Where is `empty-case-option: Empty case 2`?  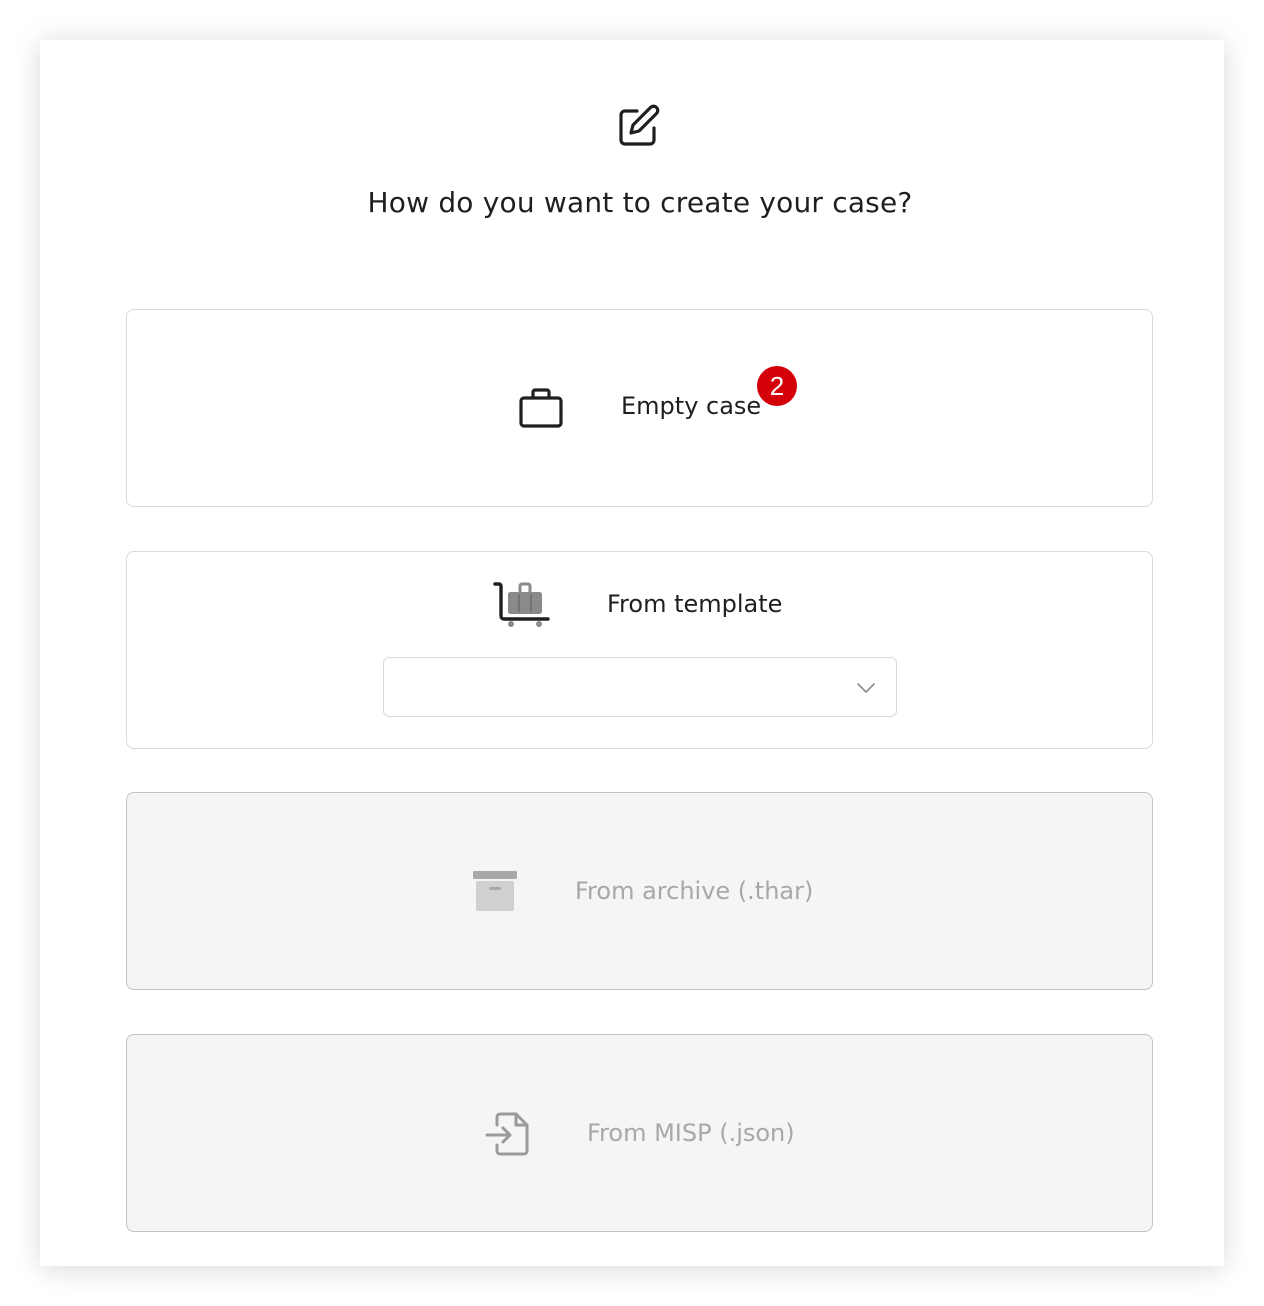
empty-case-option: Empty case 2 is located at coordinates (639, 408).